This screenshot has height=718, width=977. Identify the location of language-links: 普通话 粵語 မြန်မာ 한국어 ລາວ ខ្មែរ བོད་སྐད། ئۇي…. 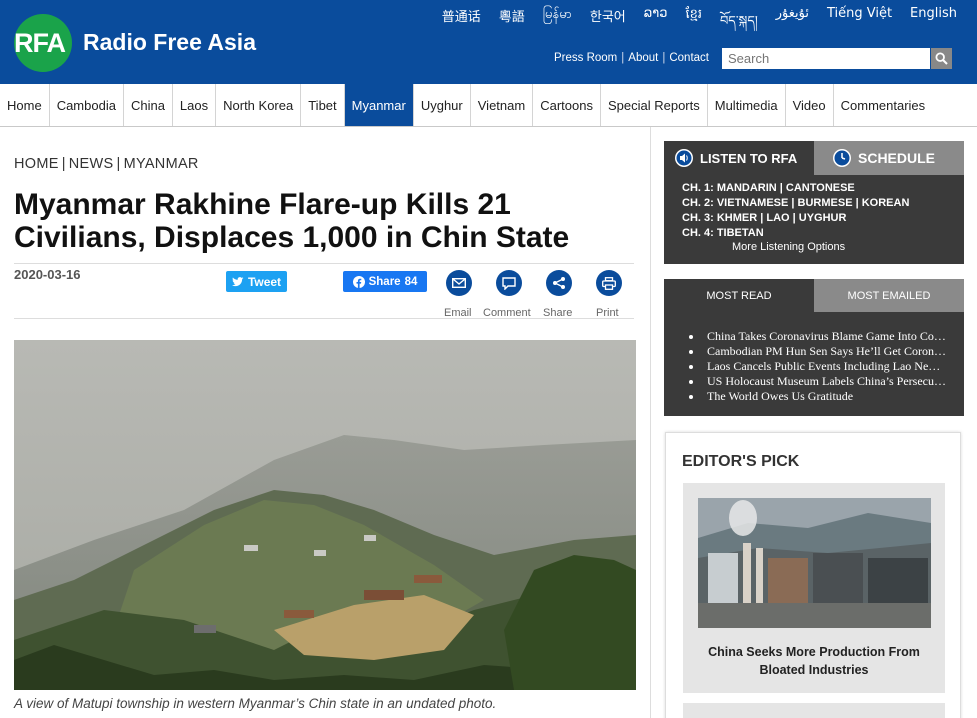
(690, 24).